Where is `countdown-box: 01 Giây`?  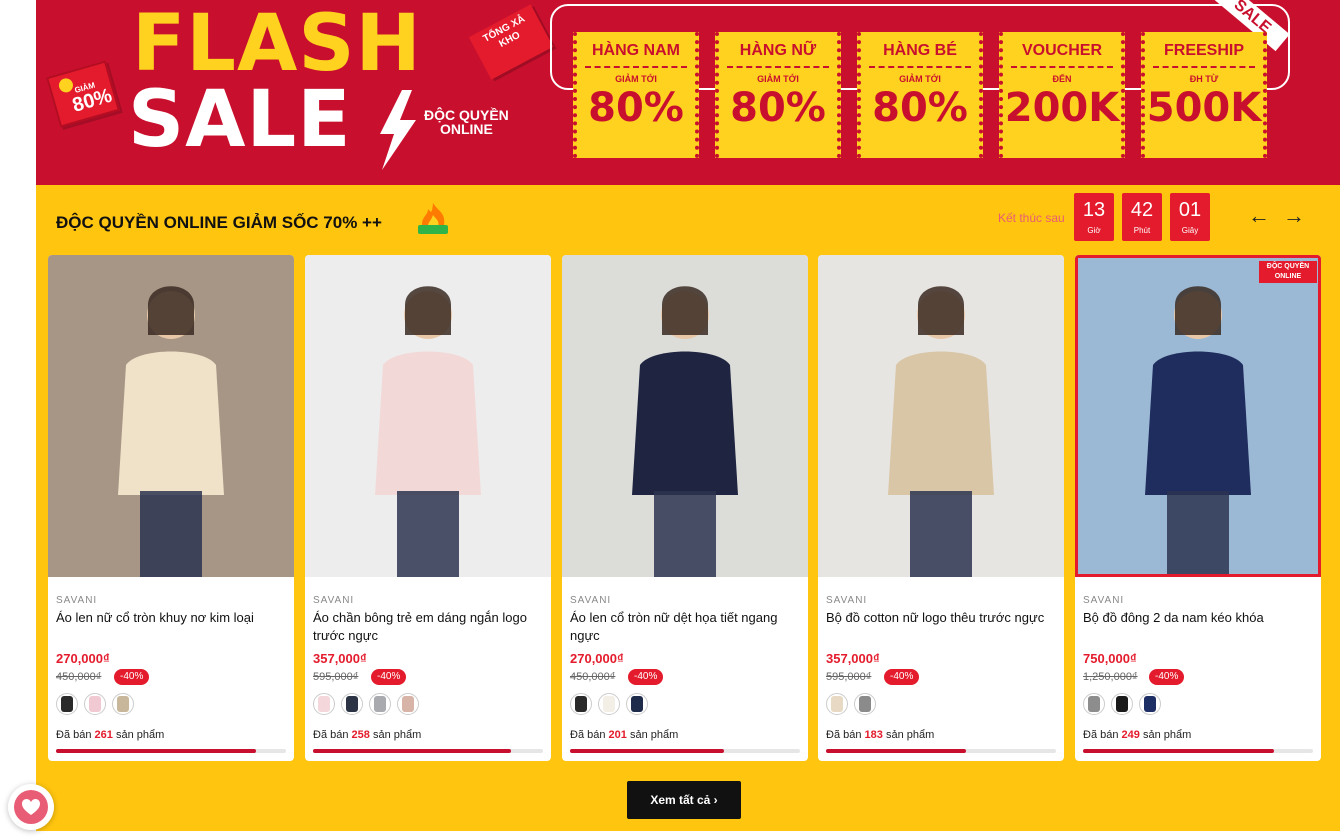
countdown-box: 01 Giây is located at coordinates (1190, 217).